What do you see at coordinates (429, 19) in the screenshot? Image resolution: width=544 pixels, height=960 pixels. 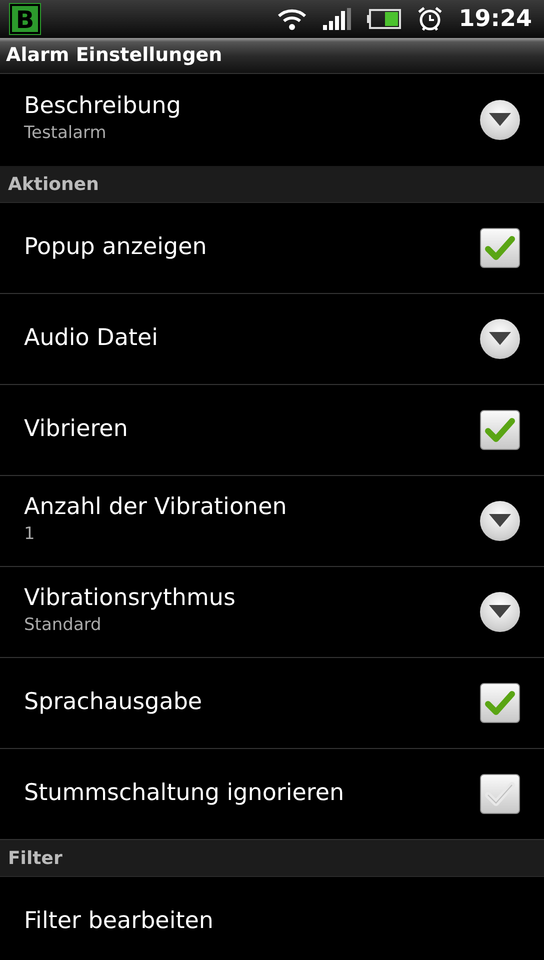 I see `alarm-clock-icon` at bounding box center [429, 19].